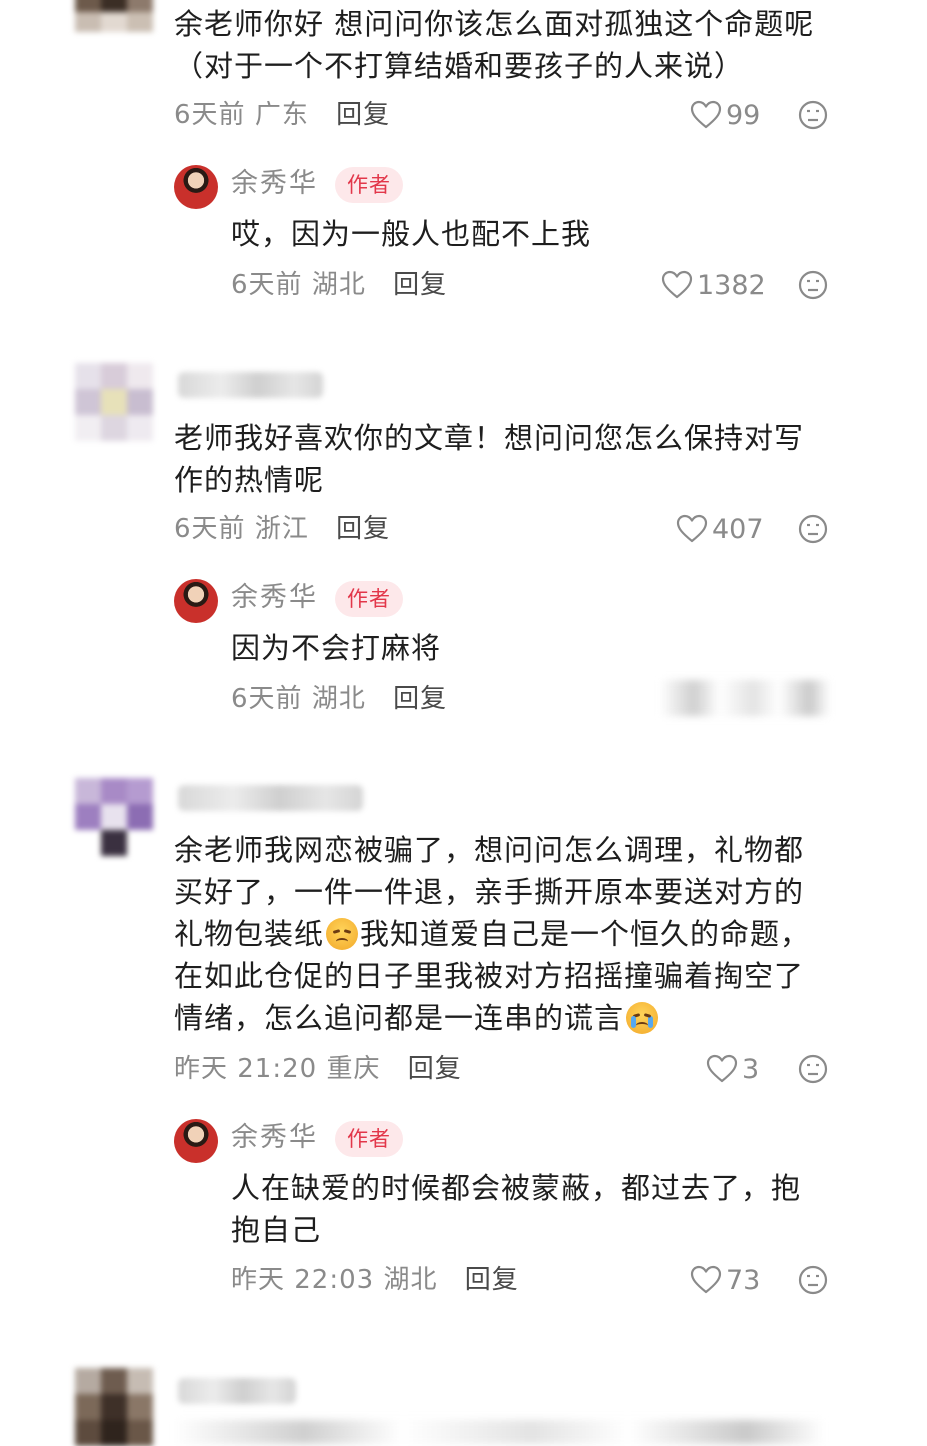 The image size is (927, 1446). I want to click on comment-meta: 昨天 21:20 重庆 回复, so click(318, 1069).